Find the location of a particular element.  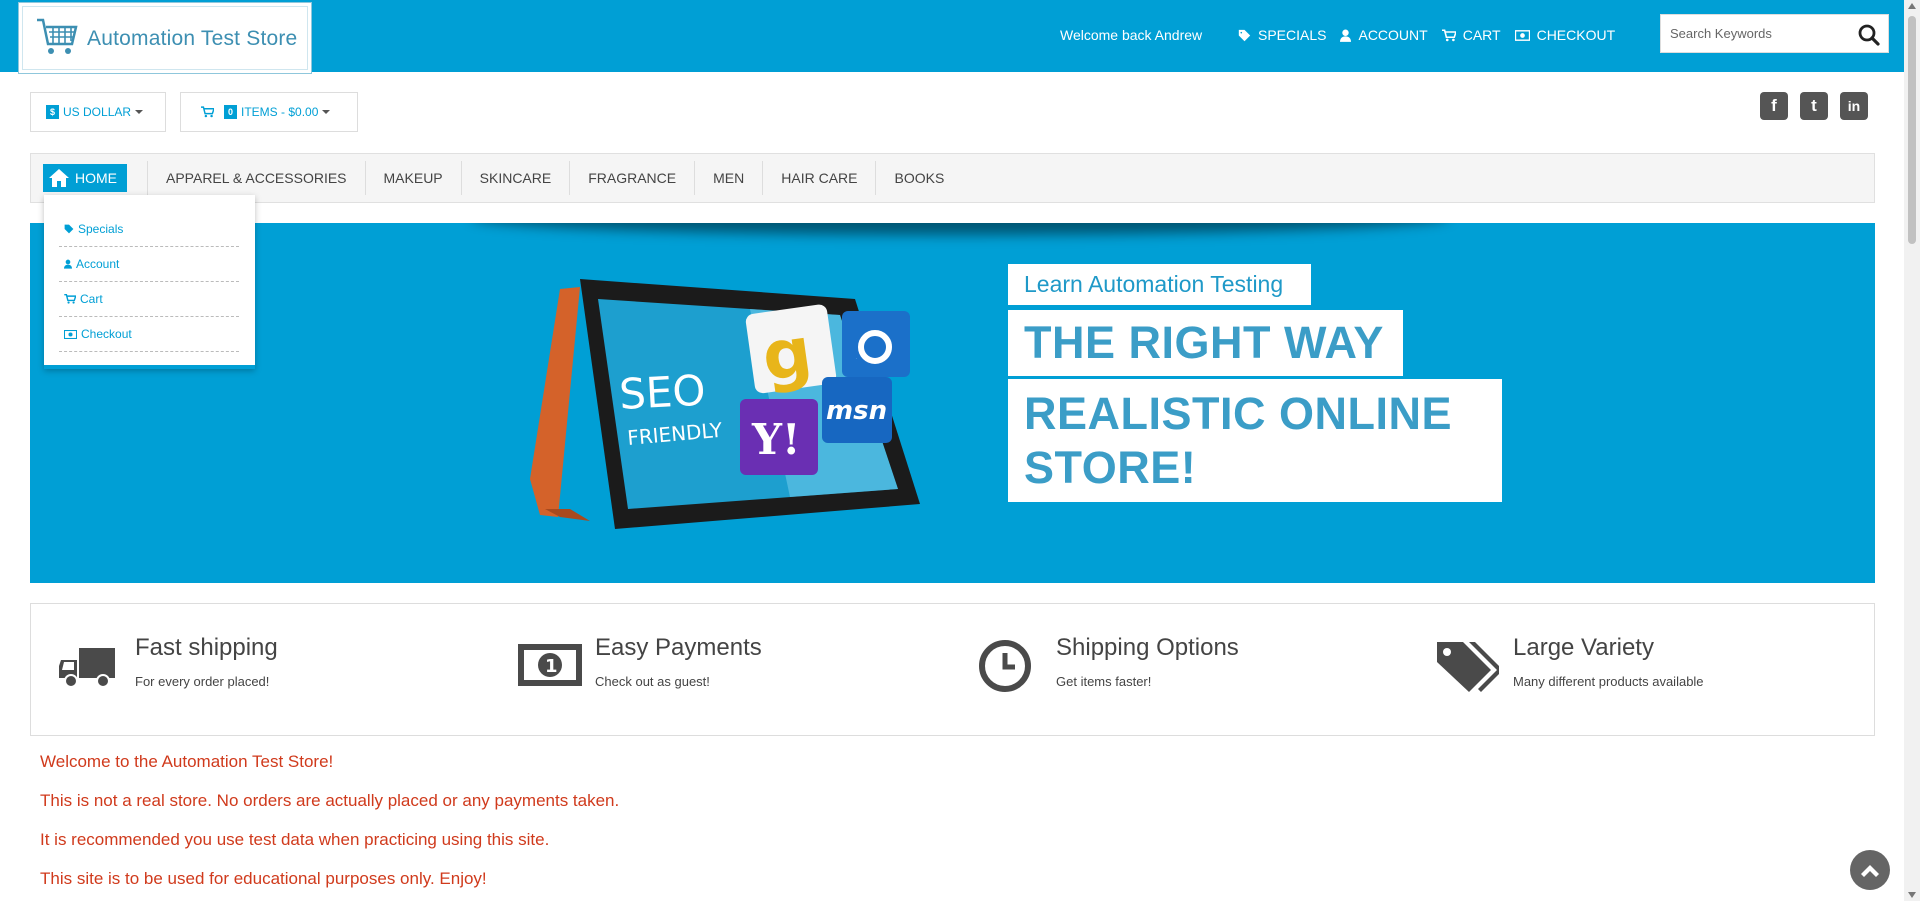

page-scrollbar is located at coordinates (1912, 450).